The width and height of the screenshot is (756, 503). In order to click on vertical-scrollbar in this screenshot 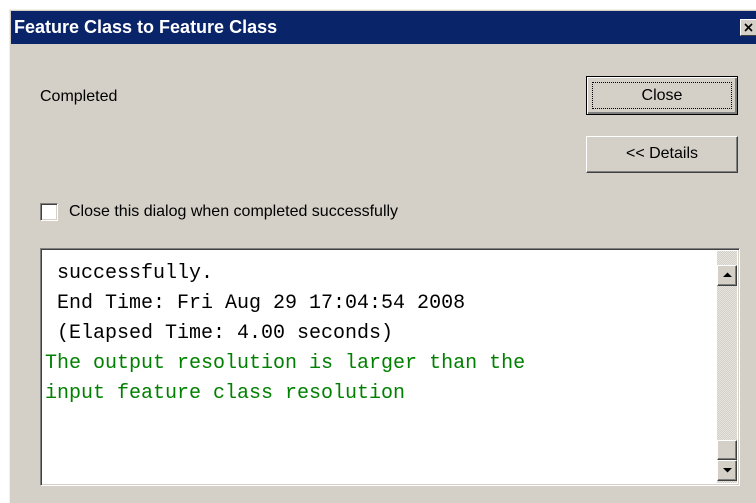, I will do `click(727, 367)`.